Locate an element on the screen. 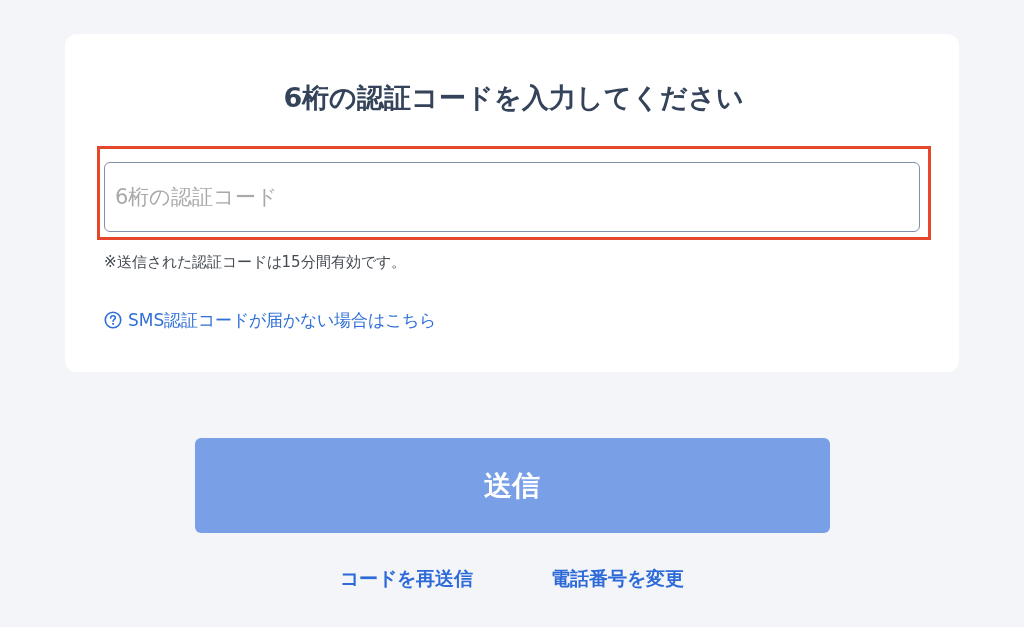  code-input: 6桁の認証コード is located at coordinates (512, 197).